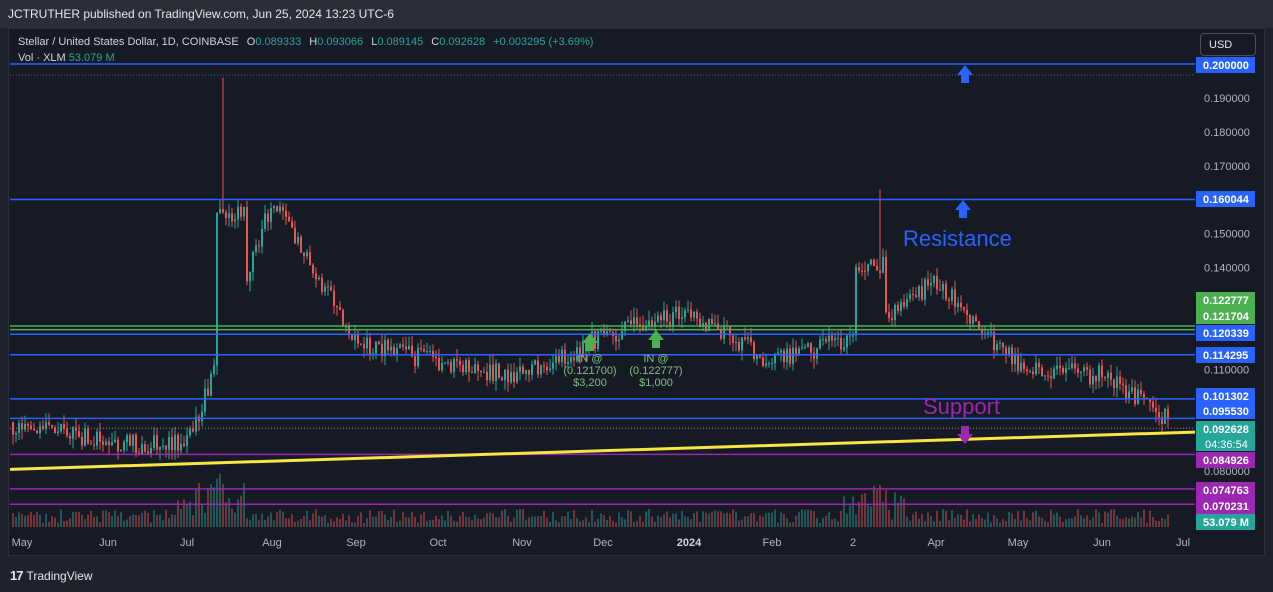  What do you see at coordinates (51, 575) in the screenshot?
I see `tradingview-logo: 17 TradingView` at bounding box center [51, 575].